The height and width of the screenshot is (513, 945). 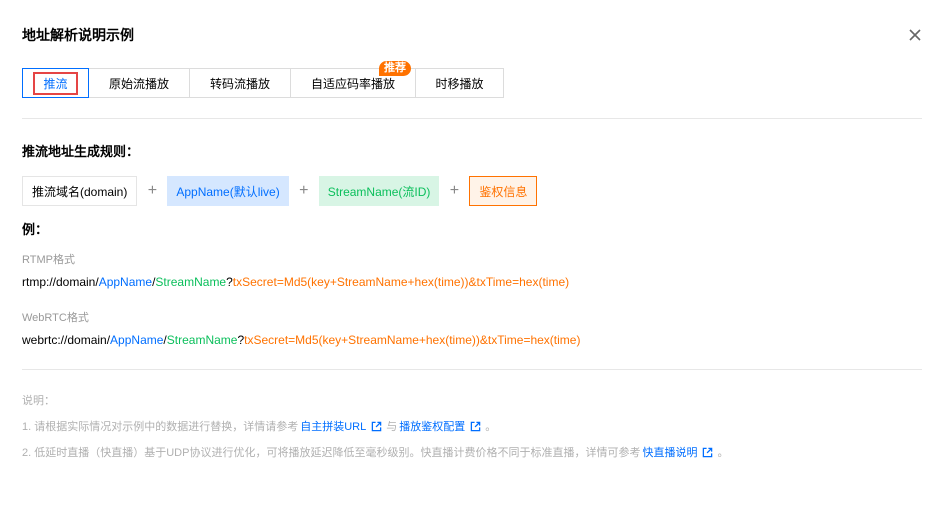 I want to click on tab-label: 自适应码率播放, so click(x=352, y=83).